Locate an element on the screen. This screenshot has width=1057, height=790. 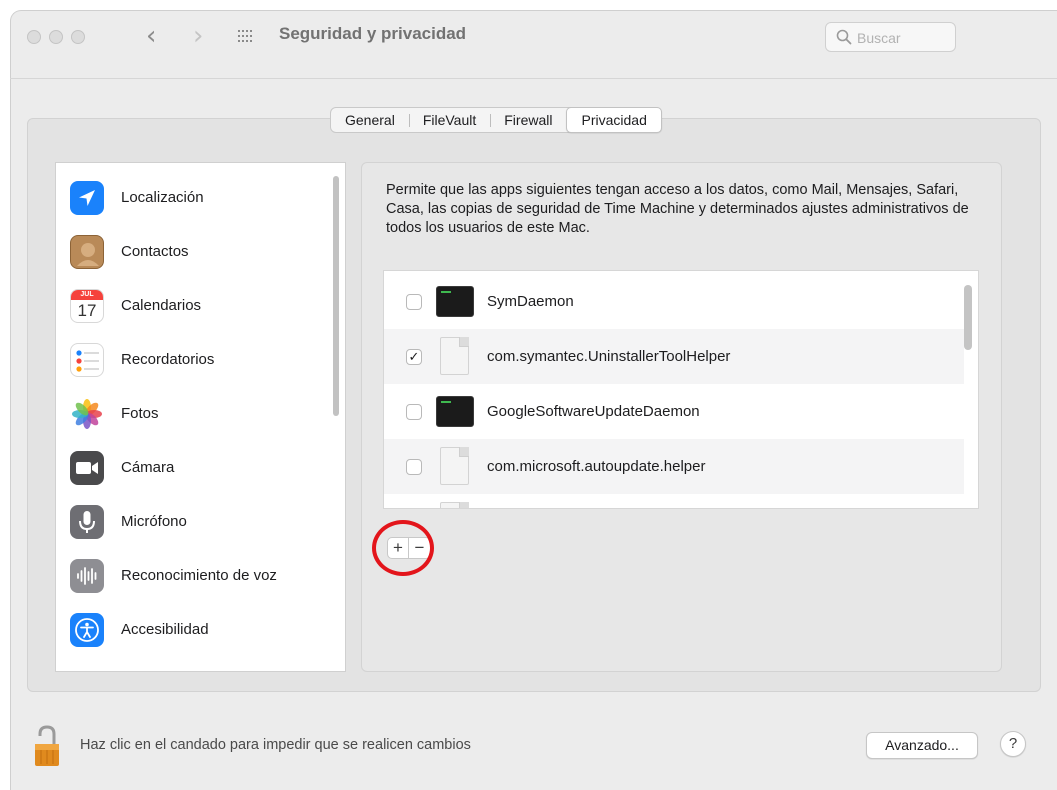
app-row is located at coordinates (674, 501).